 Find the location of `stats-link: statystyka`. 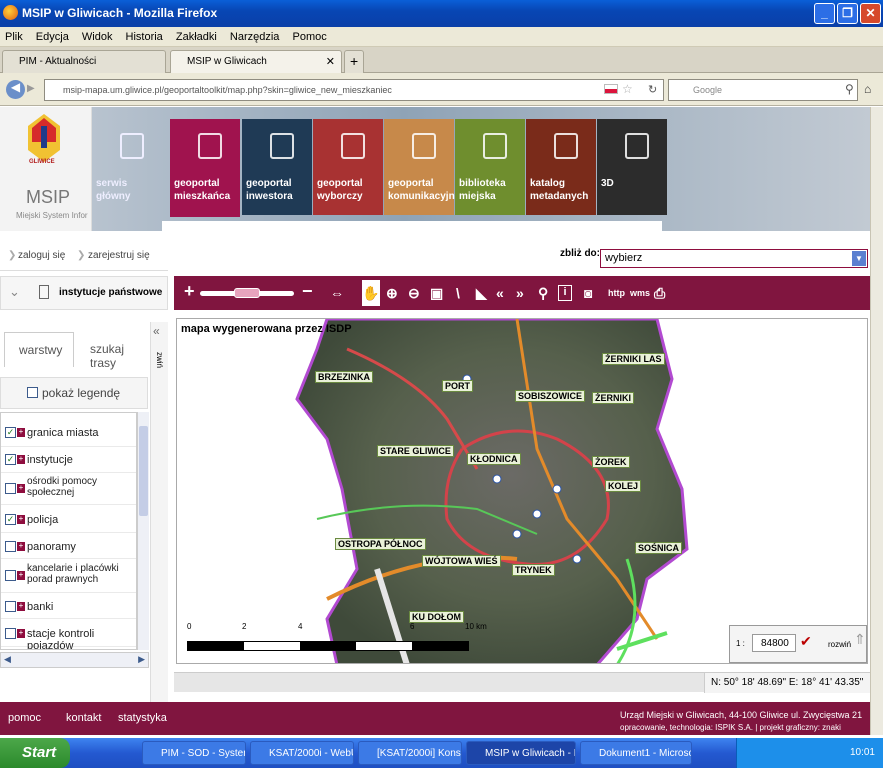

stats-link: statystyka is located at coordinates (142, 718).